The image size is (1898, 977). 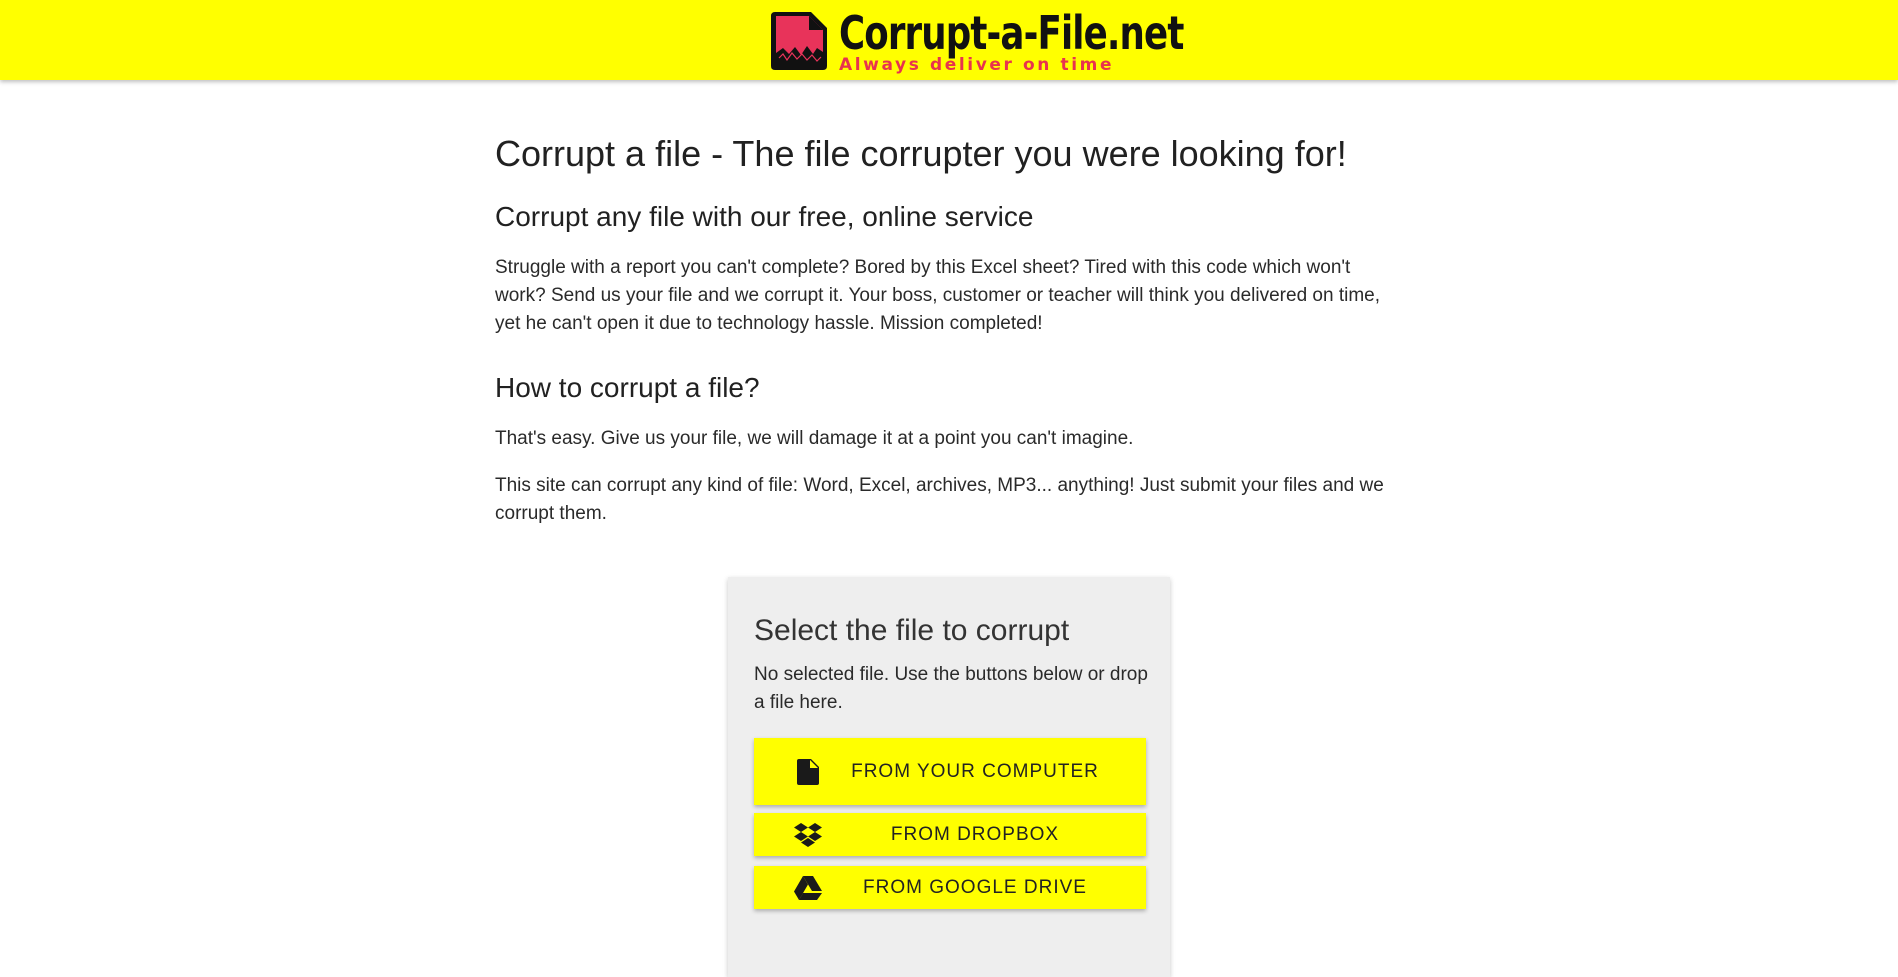 I want to click on upload-card-title: Select the file to corrupt, so click(x=912, y=630).